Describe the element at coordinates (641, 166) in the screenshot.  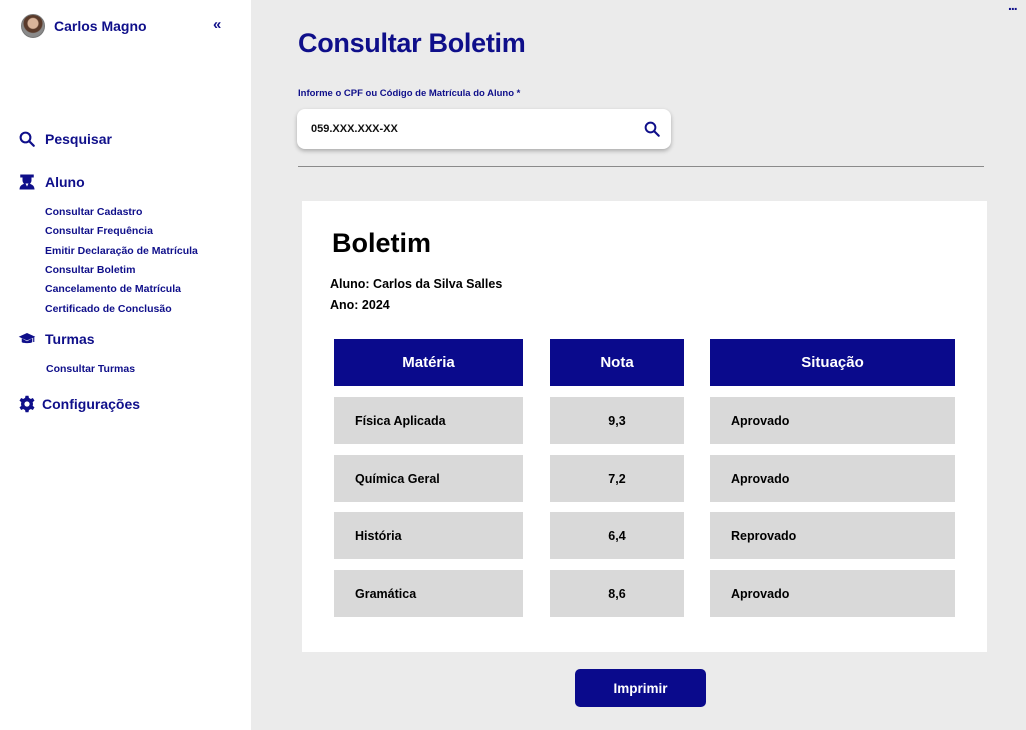
I see `divider` at that location.